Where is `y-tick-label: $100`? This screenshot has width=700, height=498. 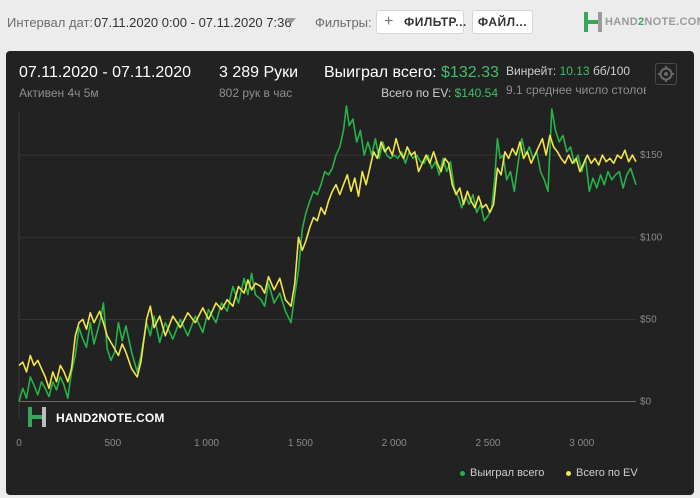
y-tick-label: $100 is located at coordinates (651, 237).